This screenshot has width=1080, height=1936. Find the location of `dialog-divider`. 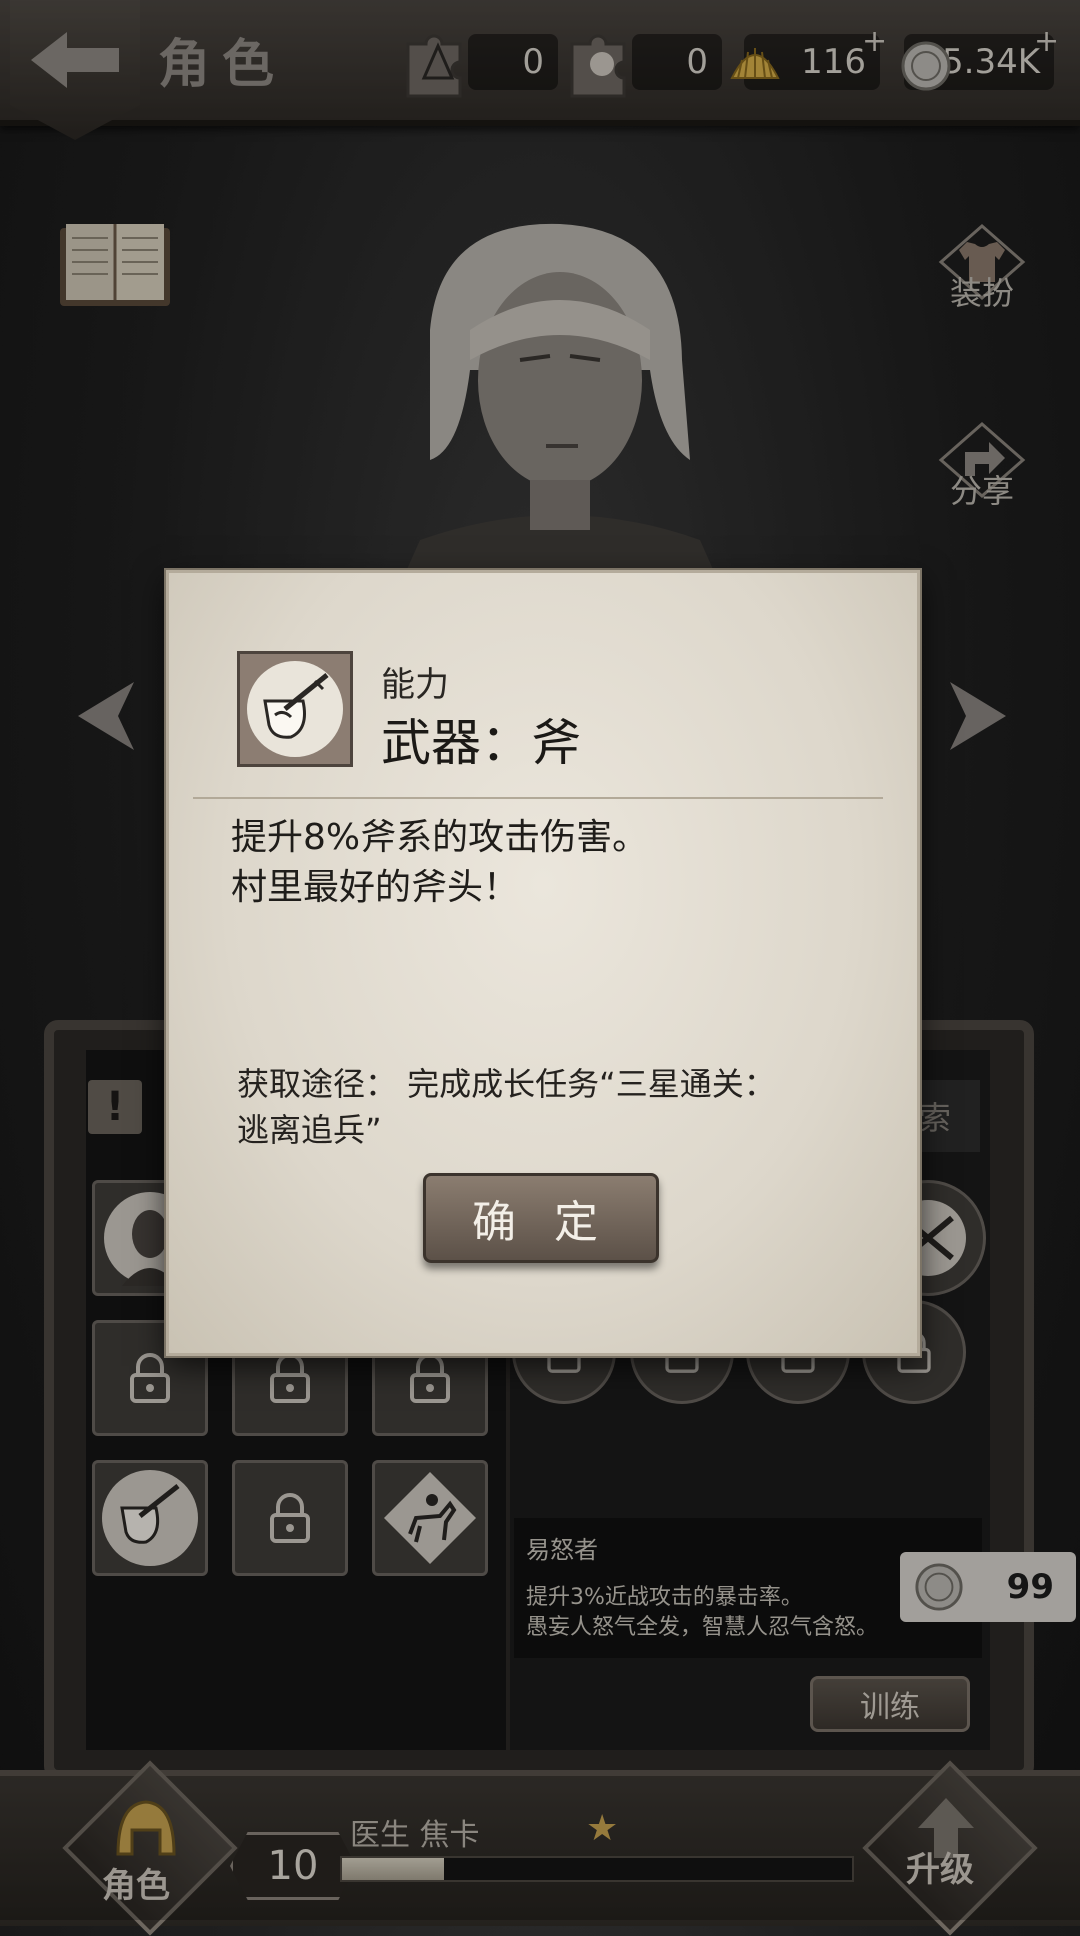

dialog-divider is located at coordinates (538, 798).